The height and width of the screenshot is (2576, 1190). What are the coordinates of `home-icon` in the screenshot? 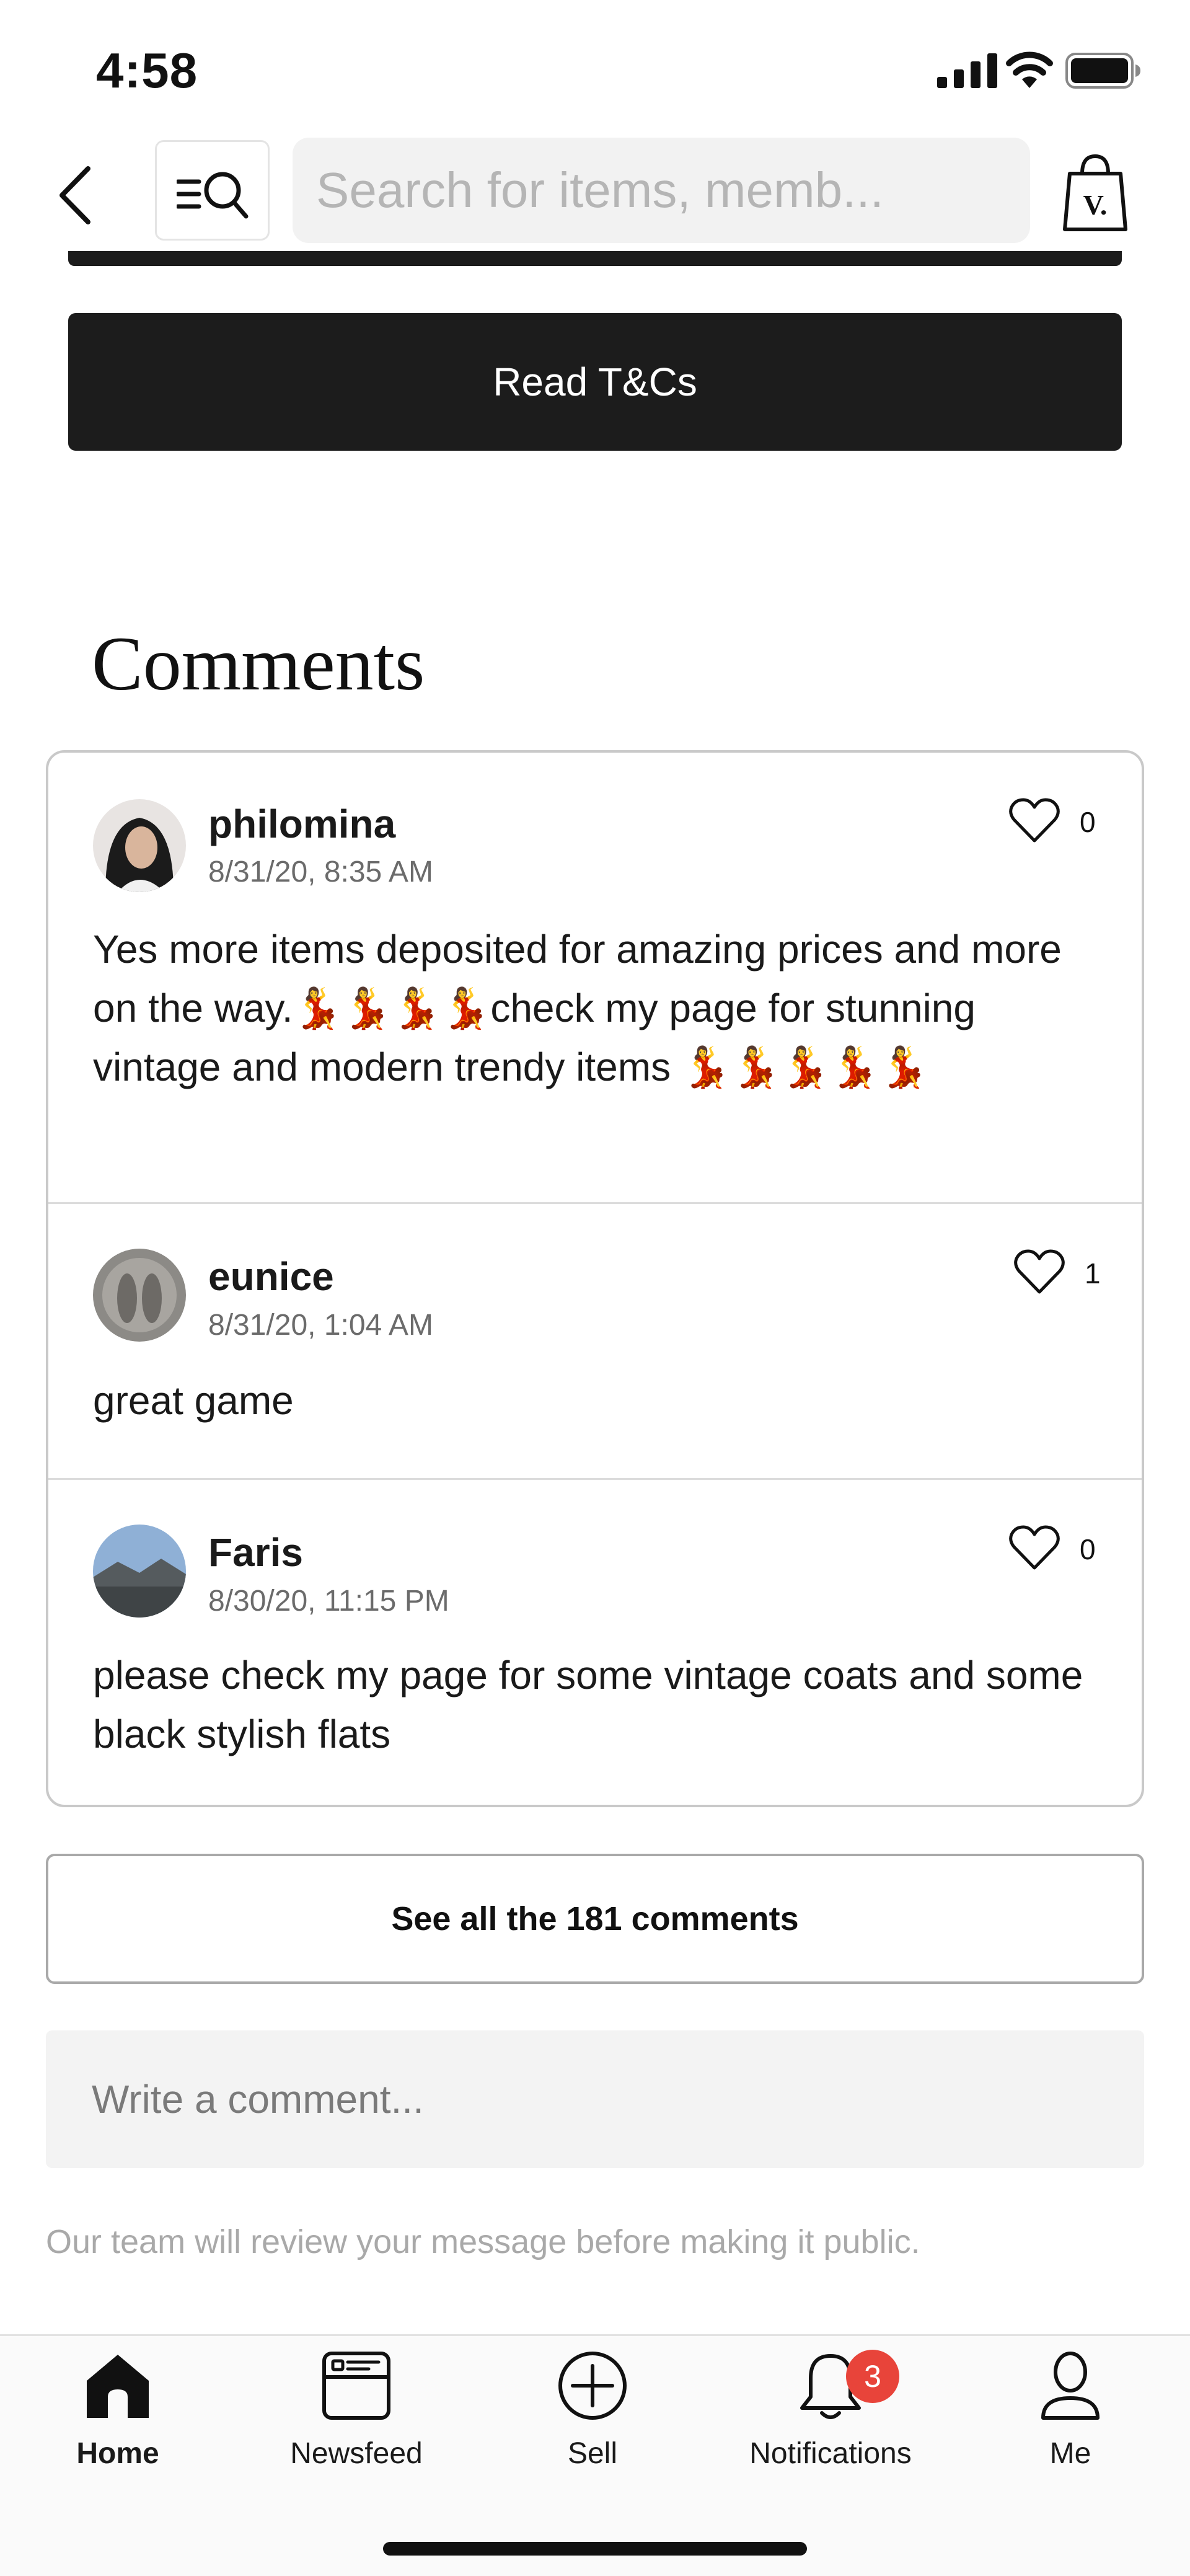 It's located at (118, 2386).